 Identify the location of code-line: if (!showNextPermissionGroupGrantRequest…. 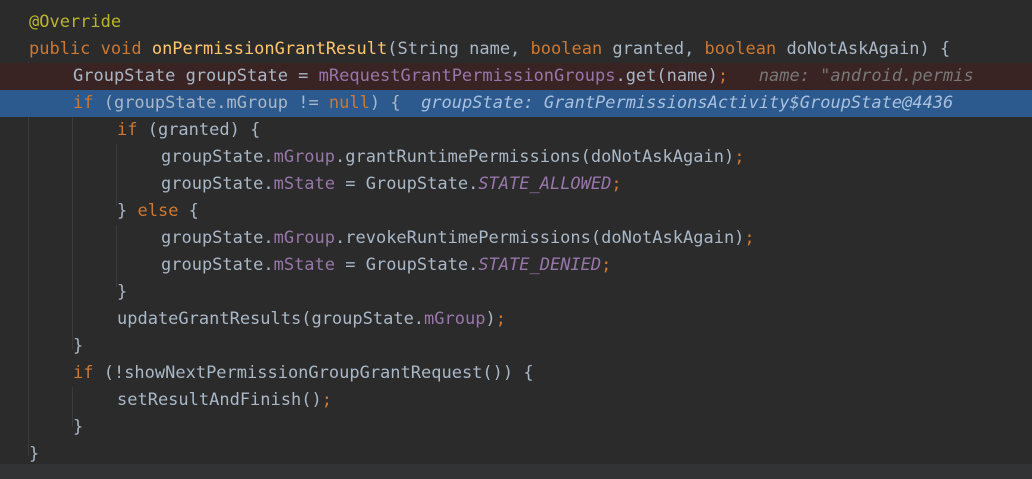
(516, 373).